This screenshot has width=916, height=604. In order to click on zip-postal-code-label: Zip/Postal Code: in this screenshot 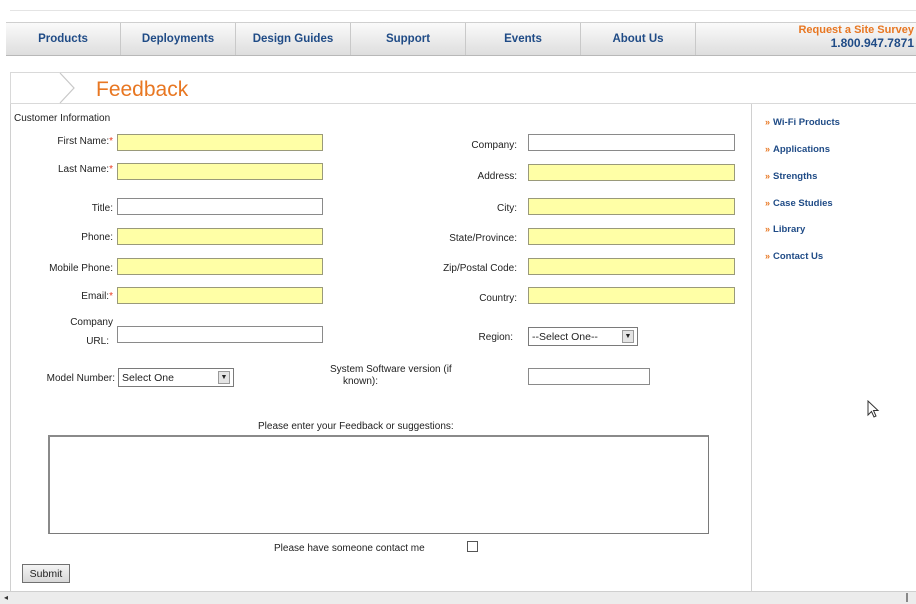, I will do `click(480, 268)`.